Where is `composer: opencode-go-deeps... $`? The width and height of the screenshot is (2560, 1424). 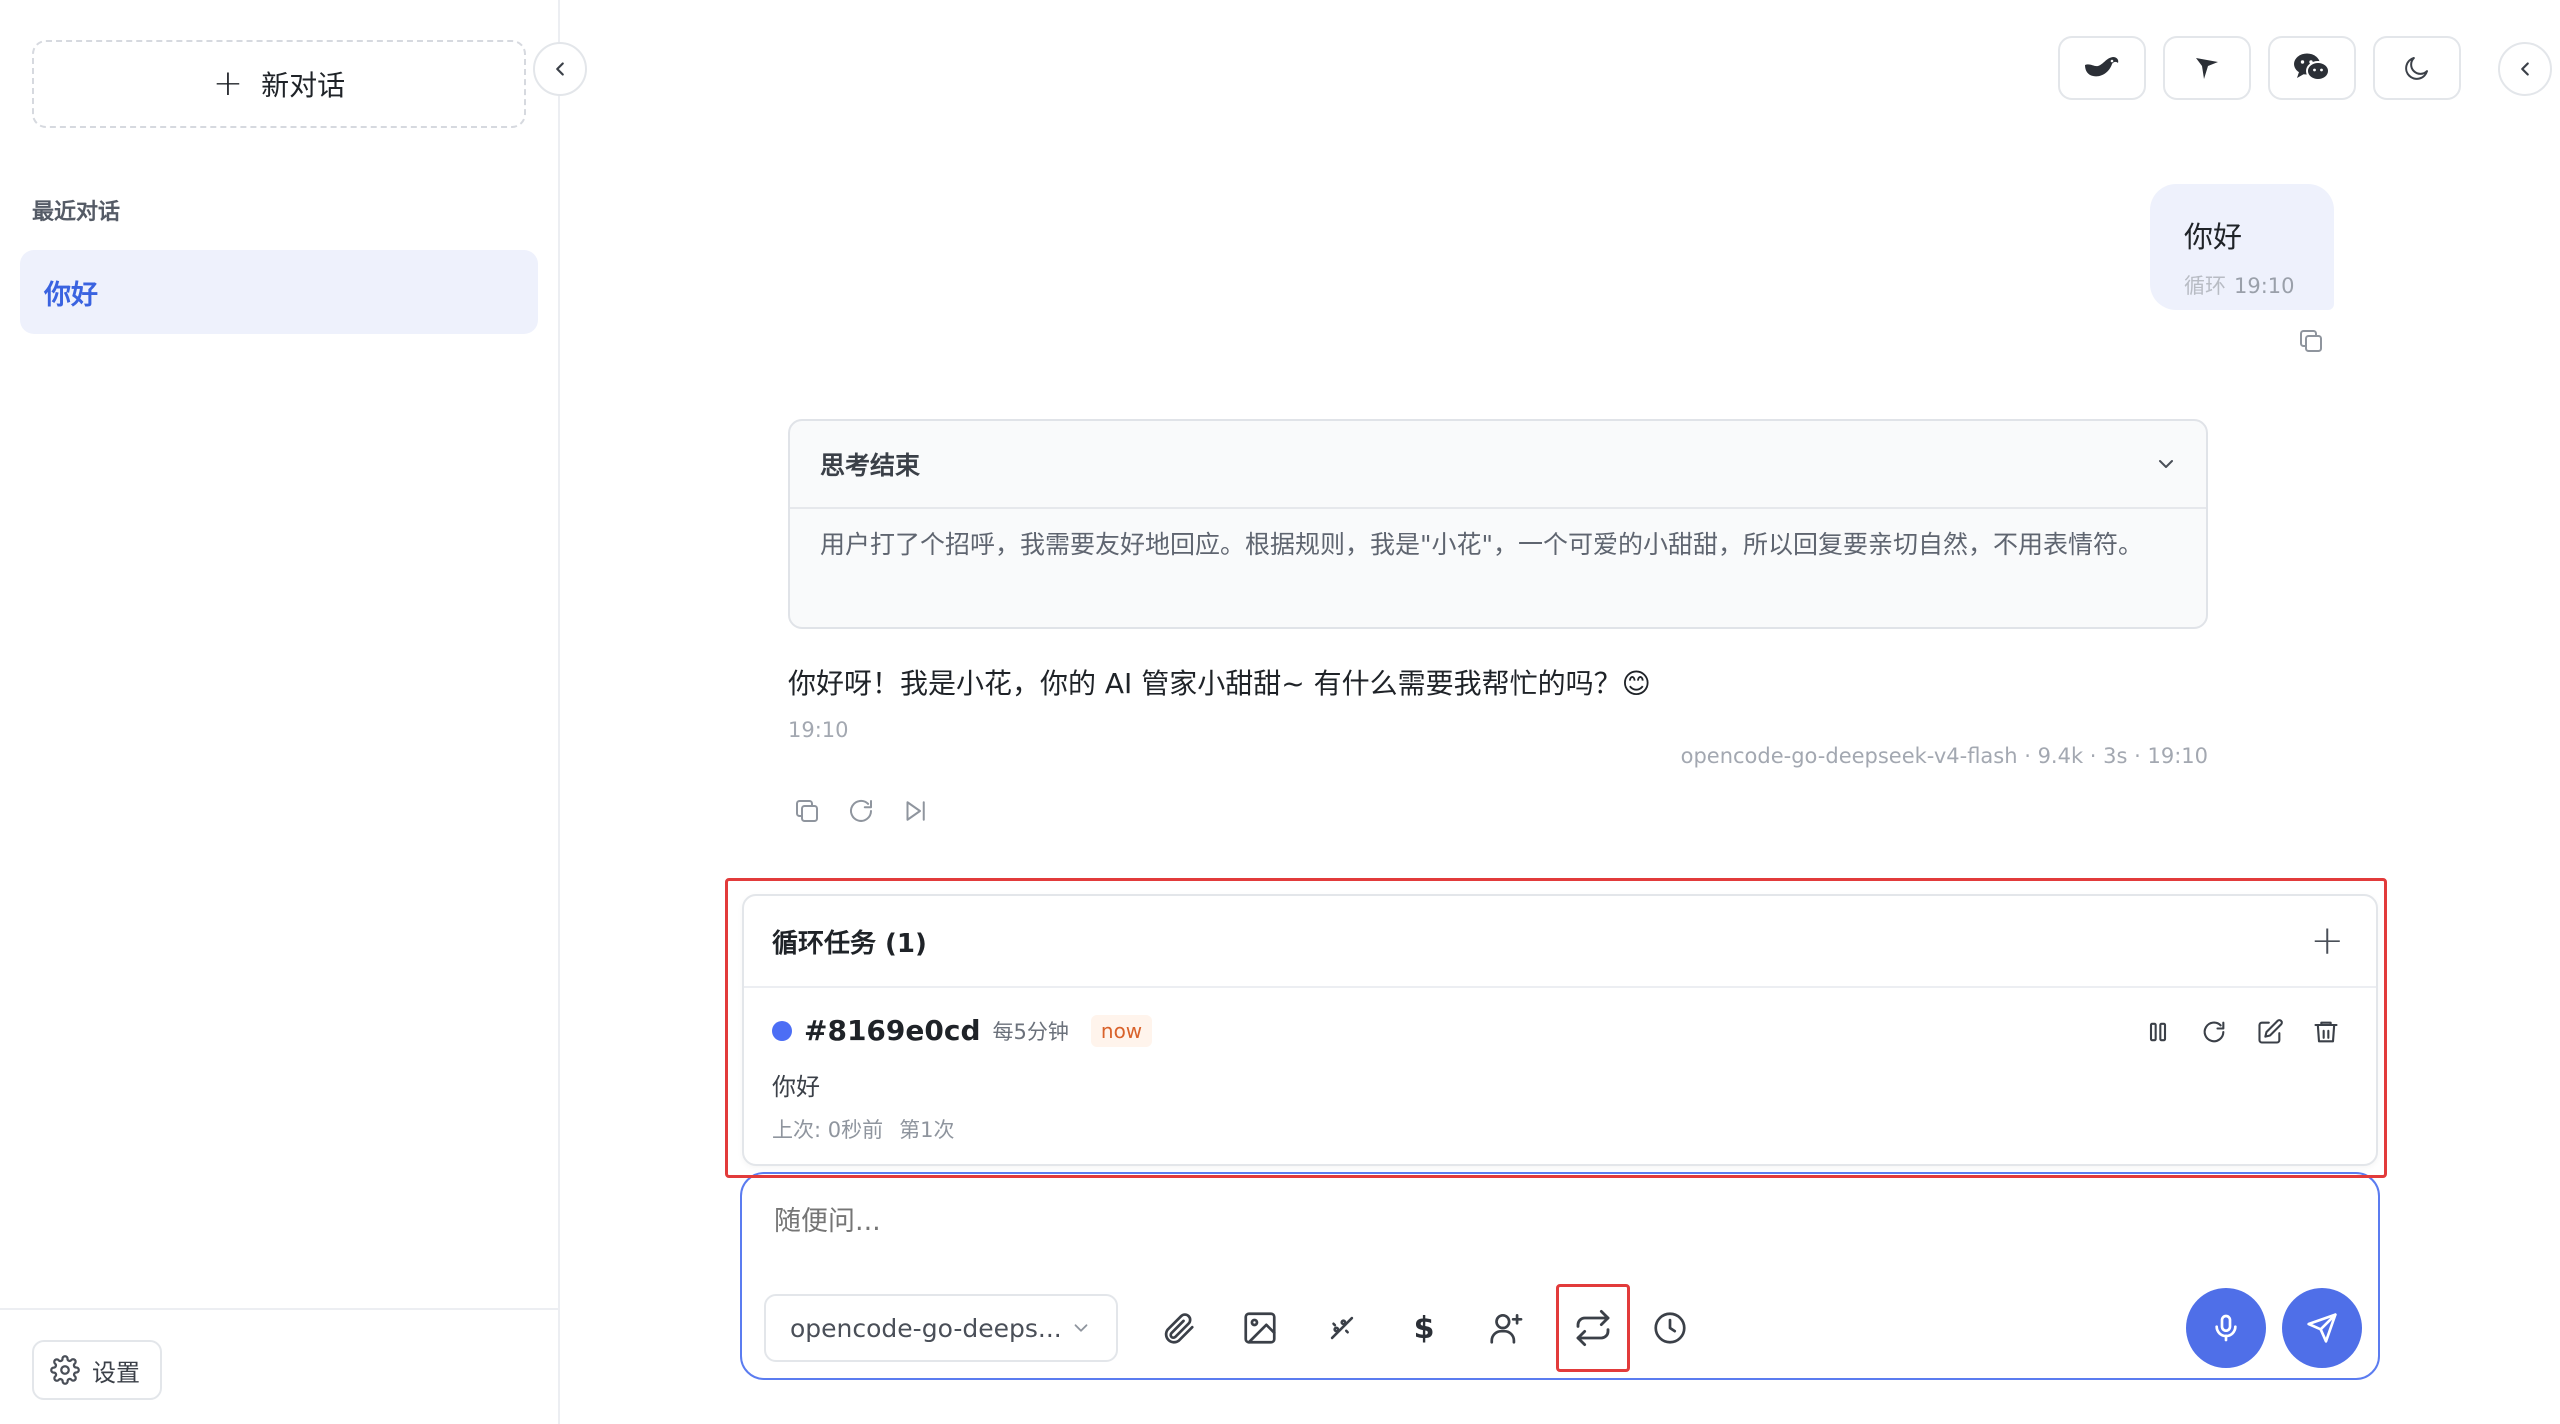 composer: opencode-go-deeps... $ is located at coordinates (1560, 1276).